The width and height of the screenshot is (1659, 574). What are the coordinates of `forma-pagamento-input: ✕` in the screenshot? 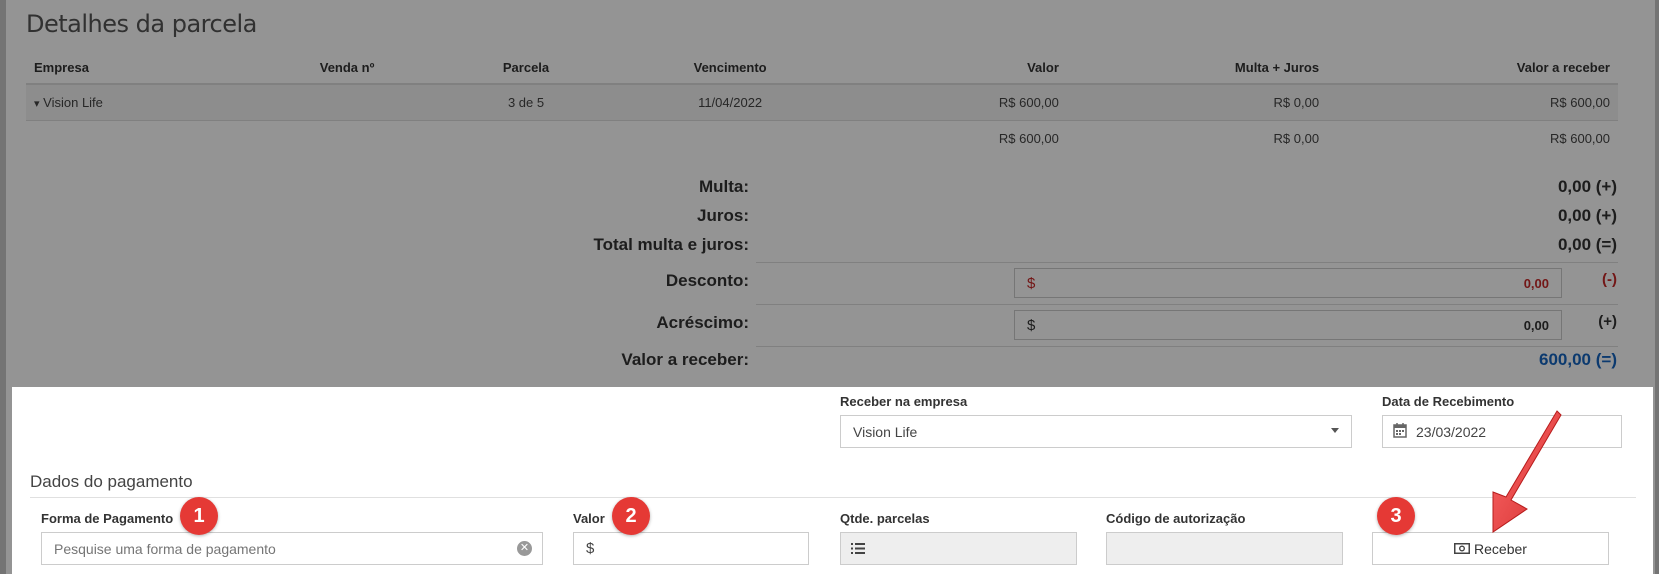 It's located at (292, 548).